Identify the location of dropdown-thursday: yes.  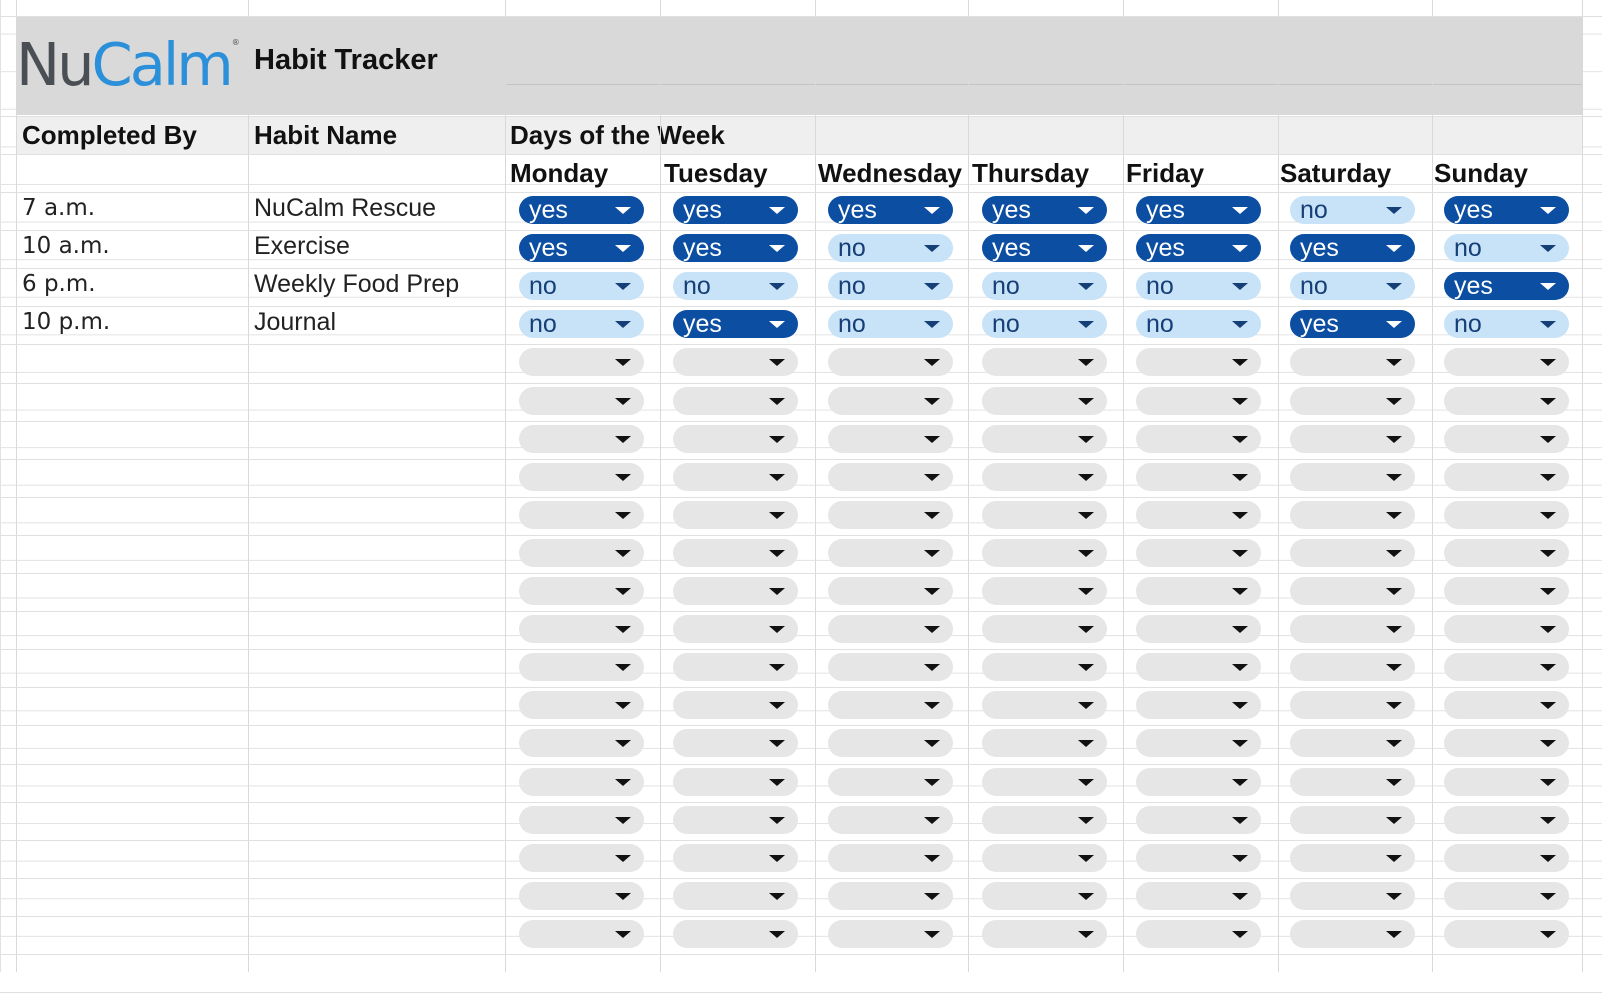
(1044, 210).